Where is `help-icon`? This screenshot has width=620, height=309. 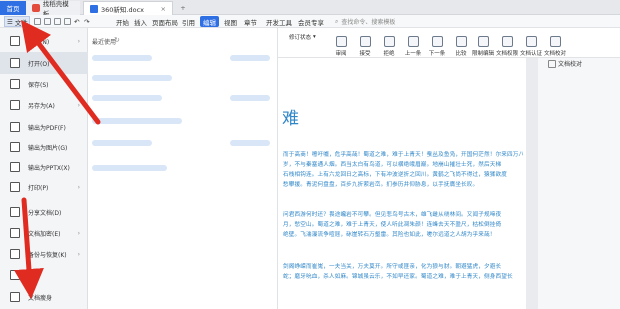 help-icon is located at coordinates (15, 275).